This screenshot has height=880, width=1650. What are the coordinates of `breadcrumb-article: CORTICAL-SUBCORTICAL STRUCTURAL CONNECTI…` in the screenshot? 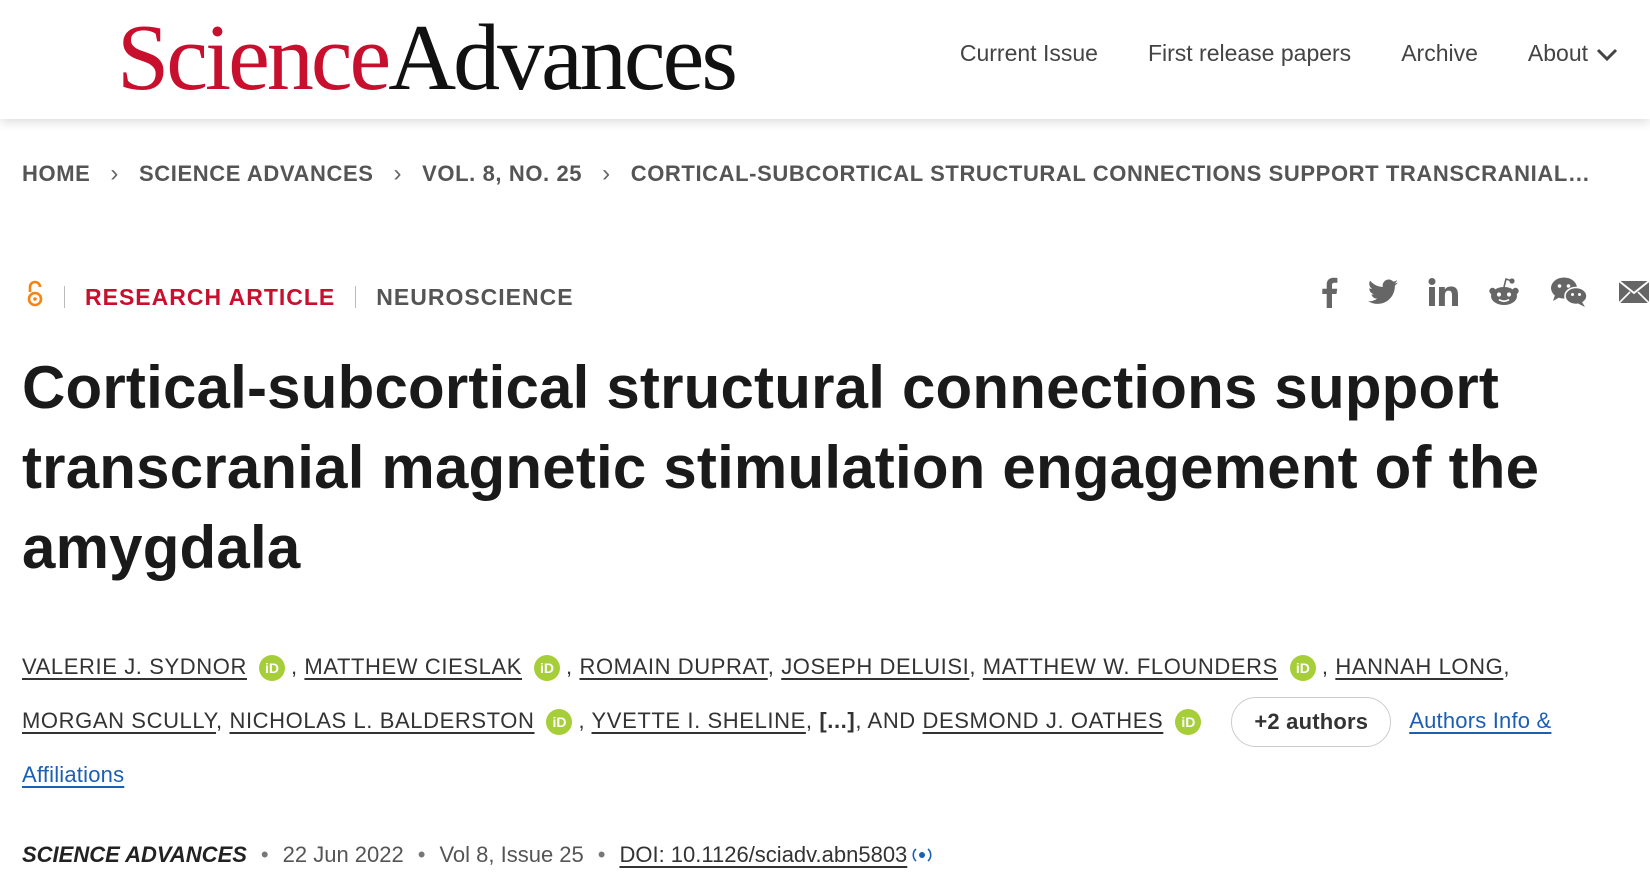 It's located at (1110, 173).